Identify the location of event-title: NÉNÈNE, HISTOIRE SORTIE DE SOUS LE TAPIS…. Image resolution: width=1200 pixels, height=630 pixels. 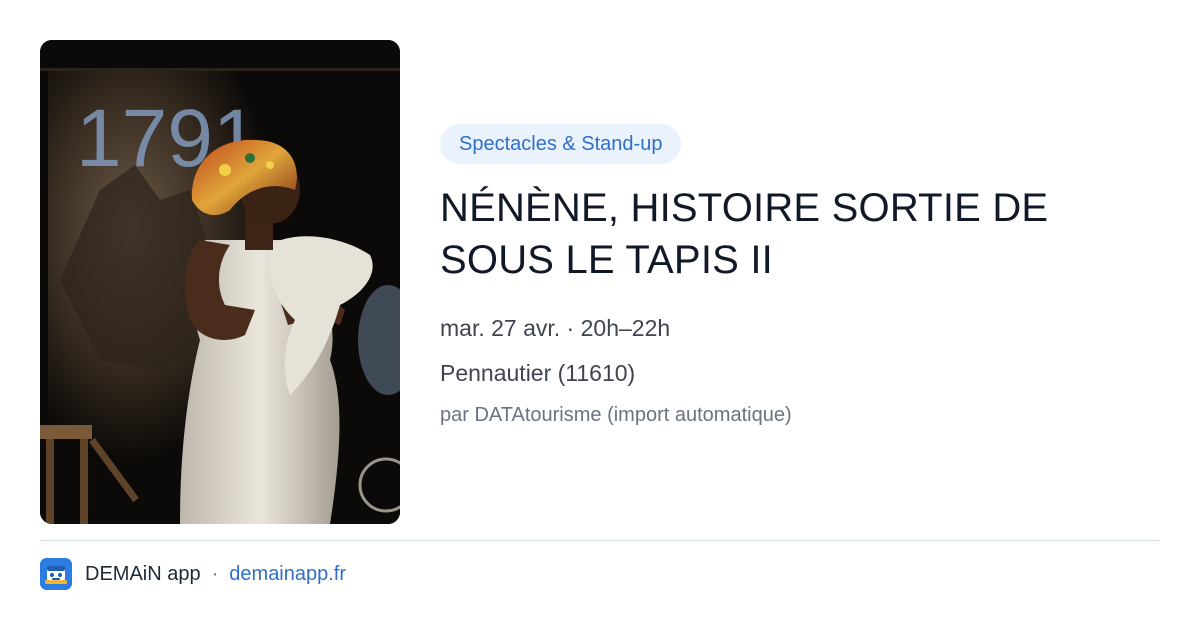
(744, 234).